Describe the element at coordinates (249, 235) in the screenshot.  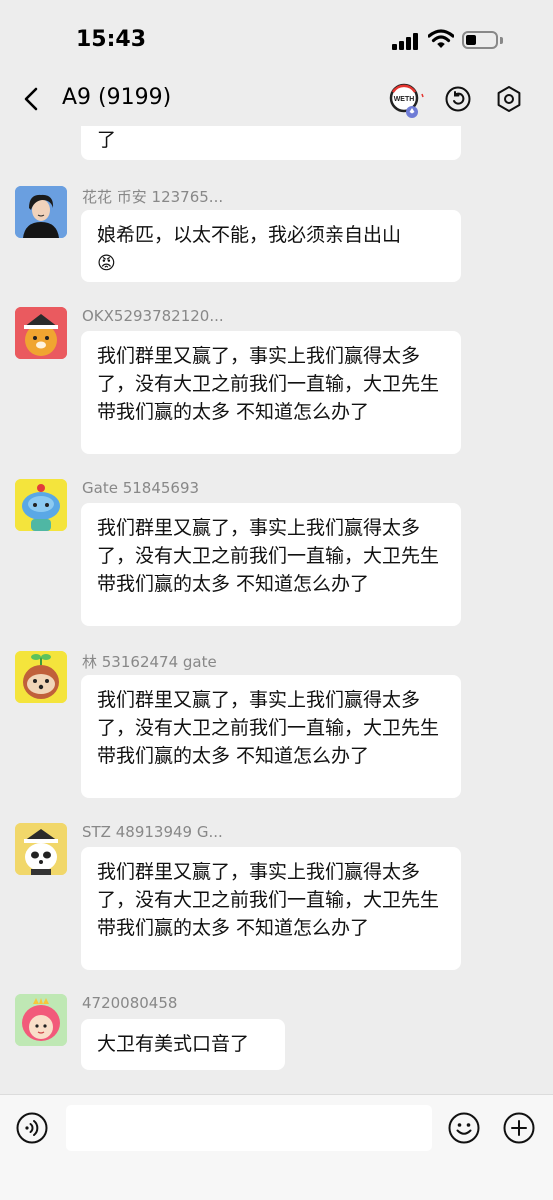
I see `message-text: 娘希匹，以太不能，我必须亲自出山` at that location.